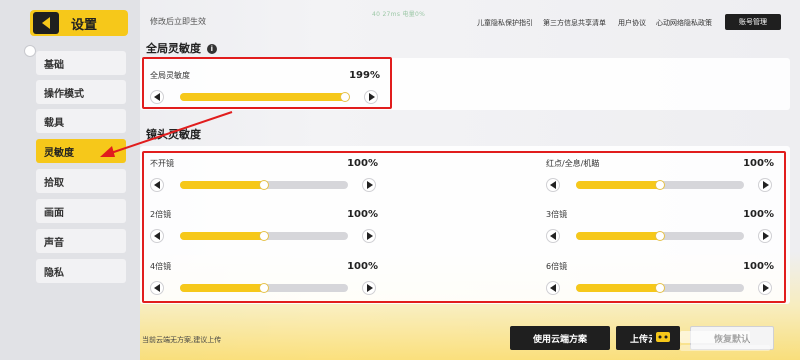 Image resolution: width=800 pixels, height=360 pixels. I want to click on apply-notice: 修改后立即生效, so click(178, 21).